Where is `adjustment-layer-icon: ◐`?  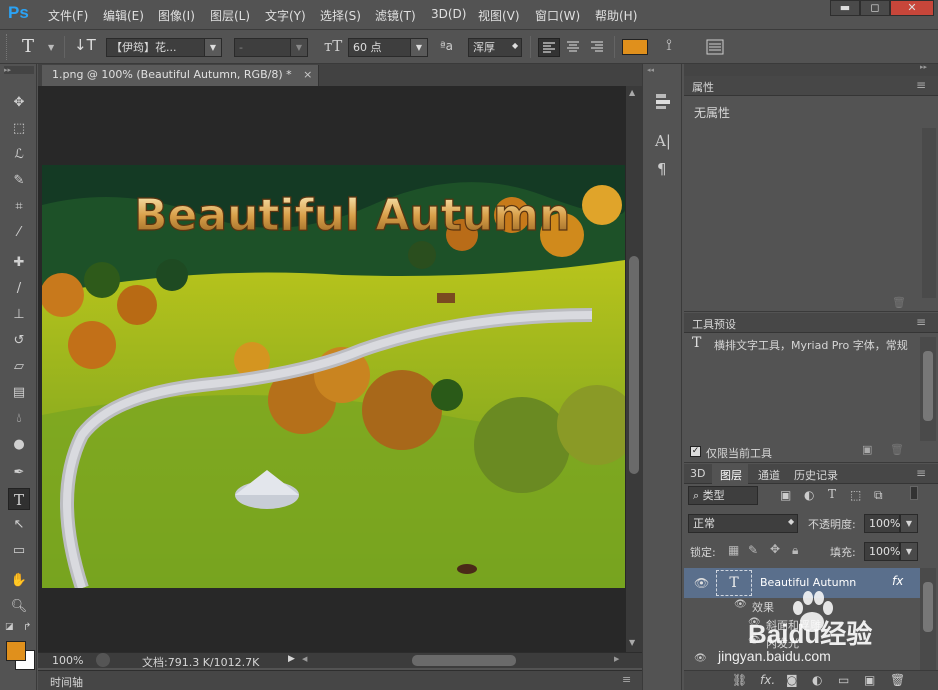 adjustment-layer-icon: ◐ is located at coordinates (817, 680).